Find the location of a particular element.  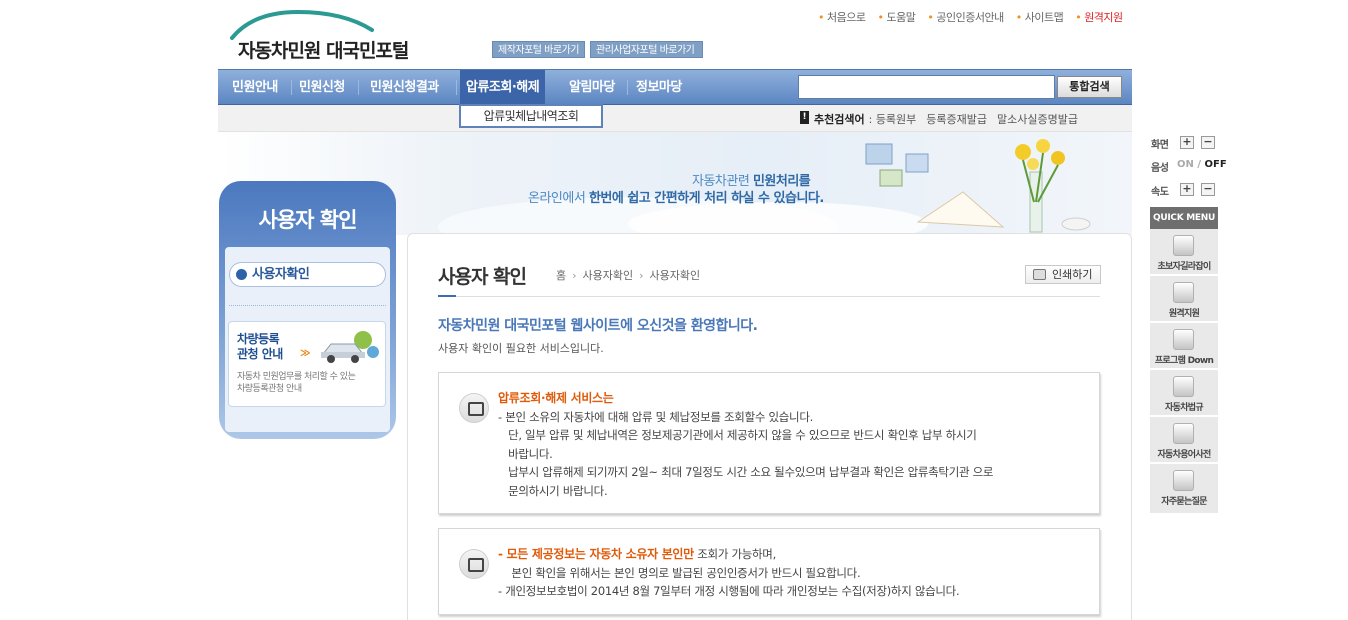

title-accent is located at coordinates (447, 296).